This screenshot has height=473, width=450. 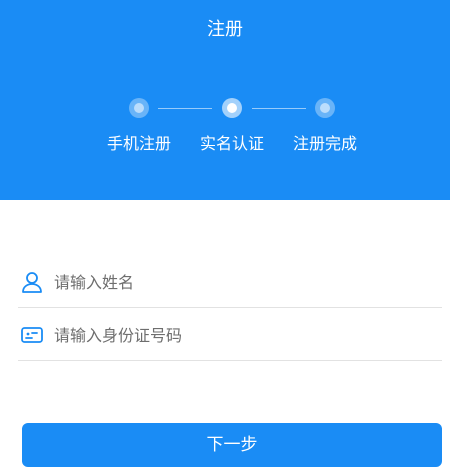 What do you see at coordinates (225, 29) in the screenshot?
I see `page-title: 注册` at bounding box center [225, 29].